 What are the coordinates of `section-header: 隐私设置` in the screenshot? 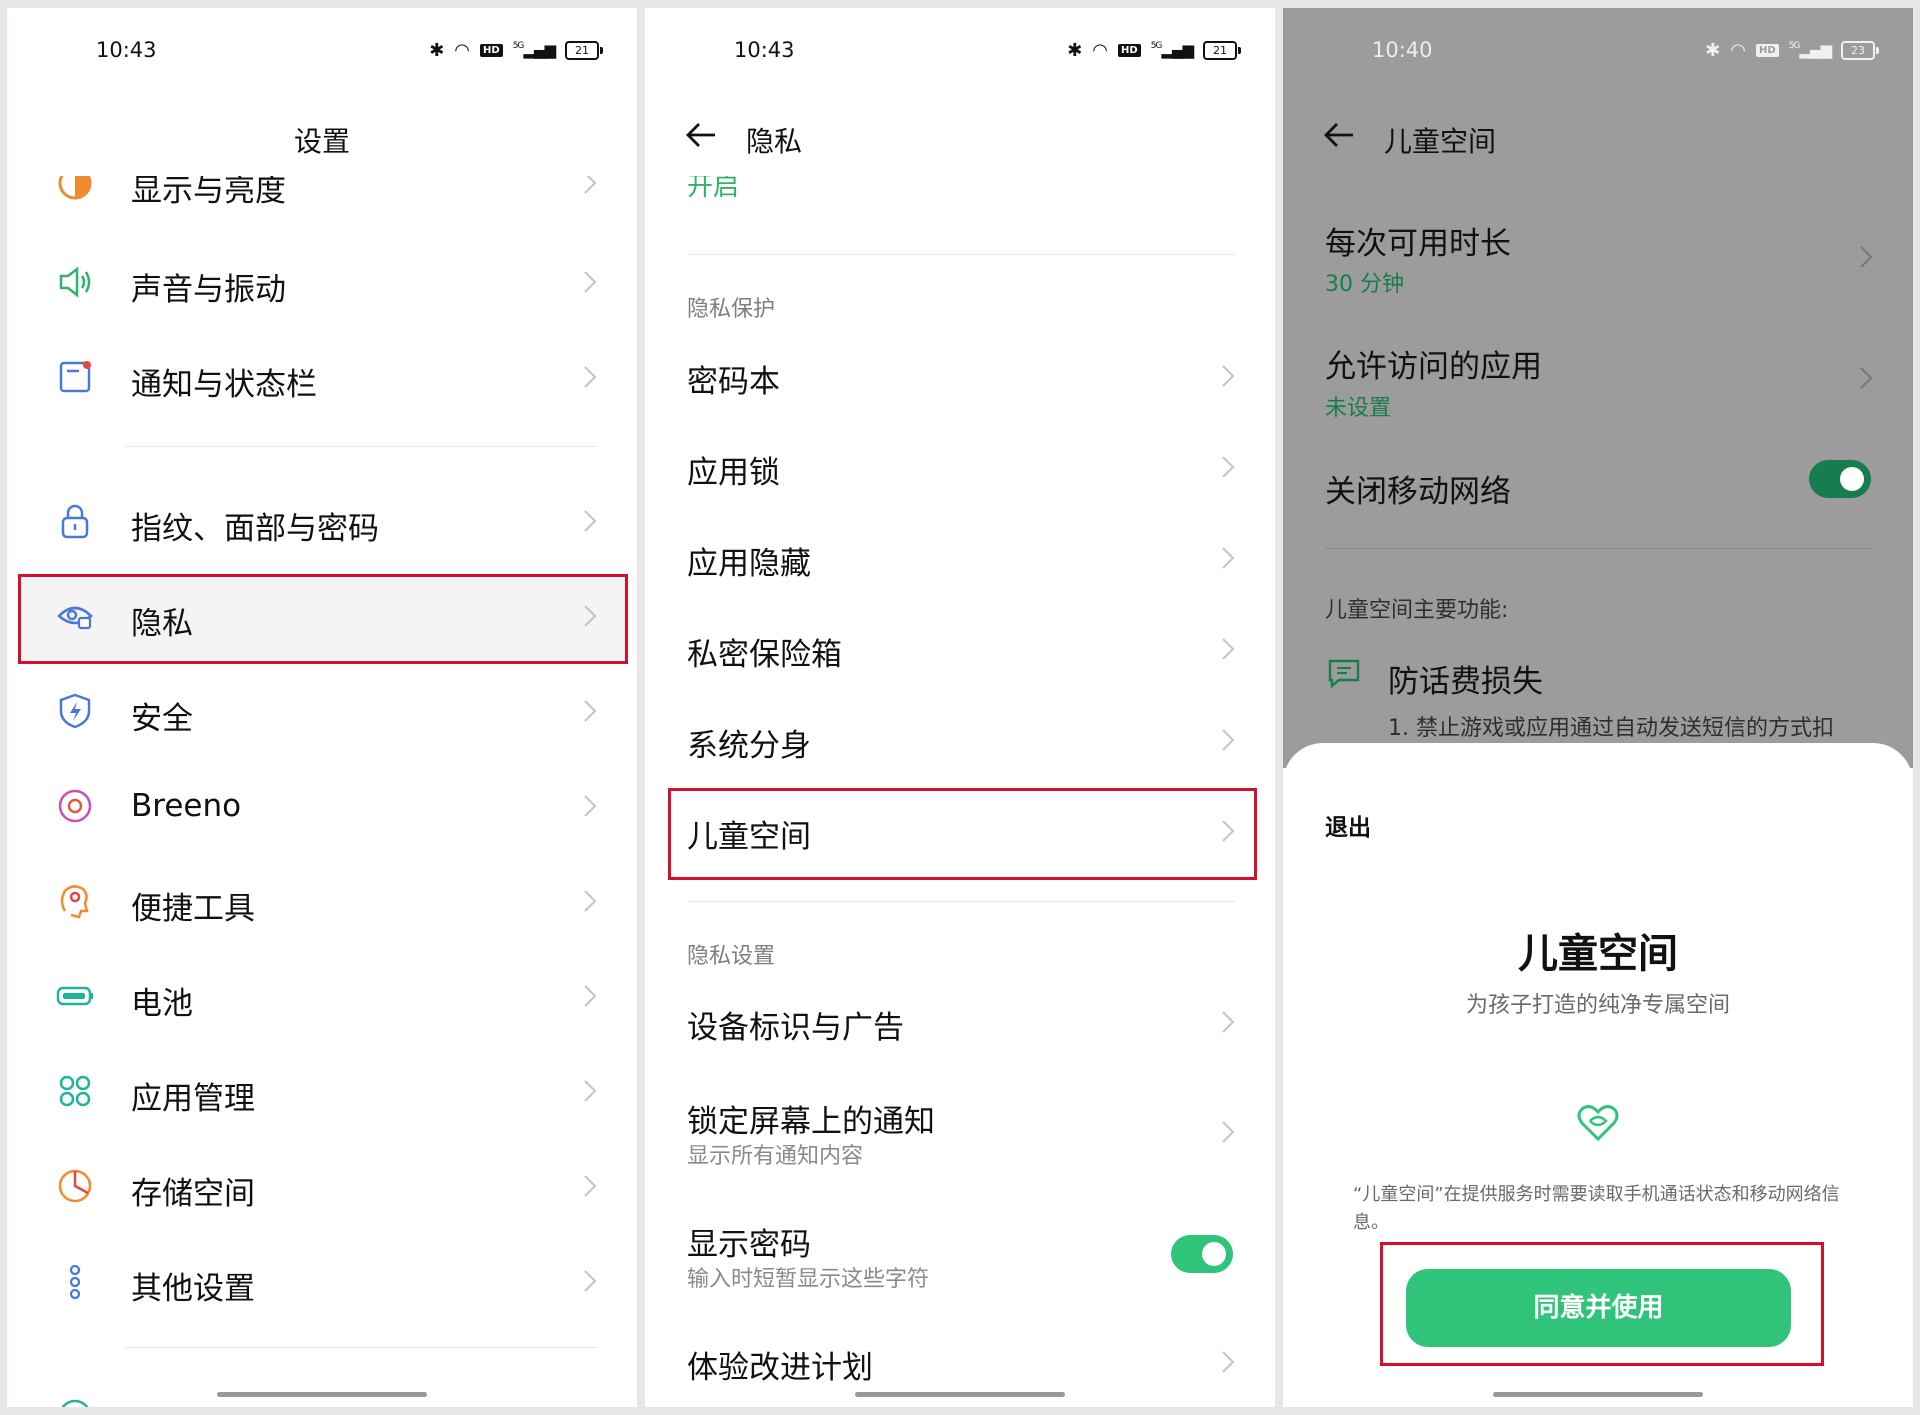 It's located at (731, 956).